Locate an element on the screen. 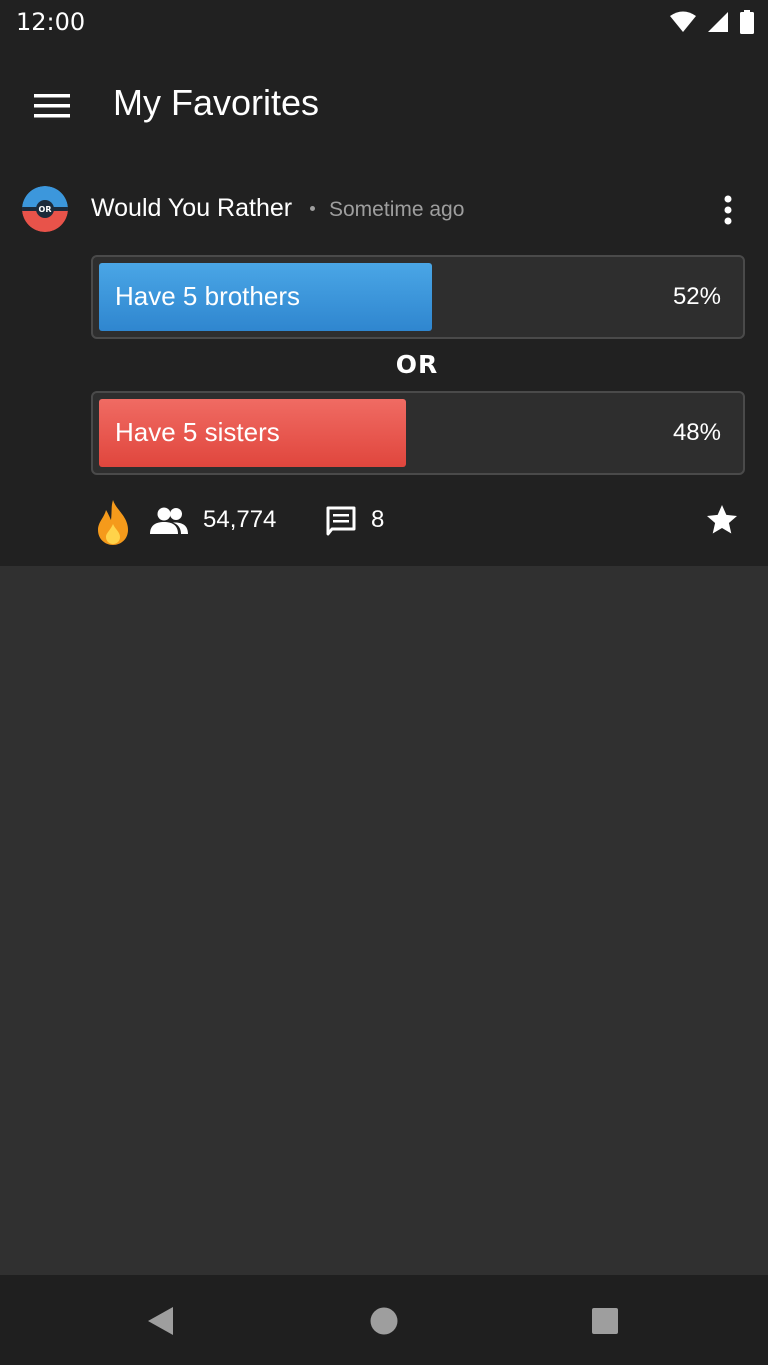 This screenshot has width=768, height=1365. home-icon is located at coordinates (384, 1321).